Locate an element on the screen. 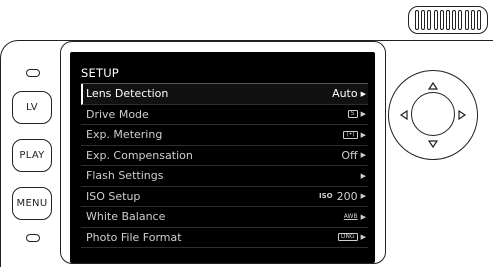 The image size is (493, 267). up-arrow-icon is located at coordinates (433, 85).